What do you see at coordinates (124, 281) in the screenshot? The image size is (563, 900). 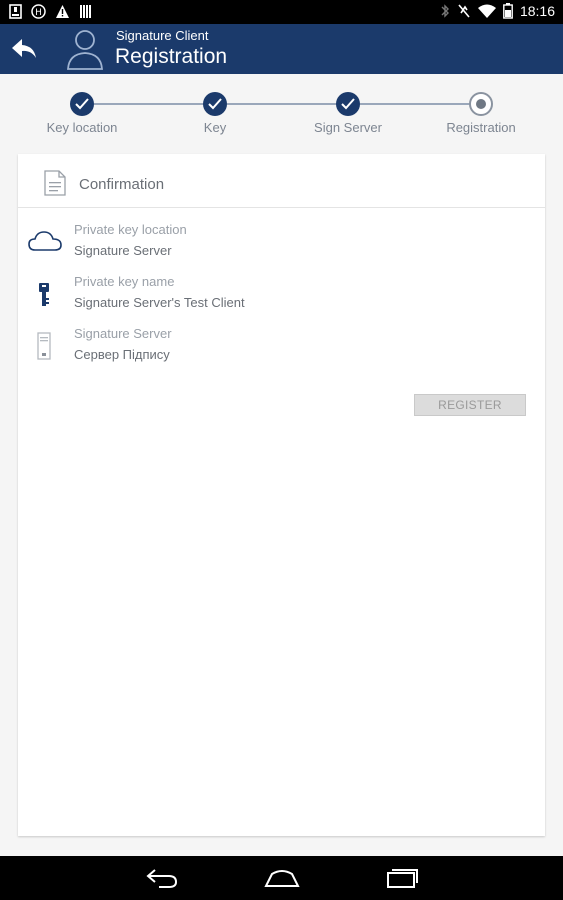 I see `info-label: Private key name` at bounding box center [124, 281].